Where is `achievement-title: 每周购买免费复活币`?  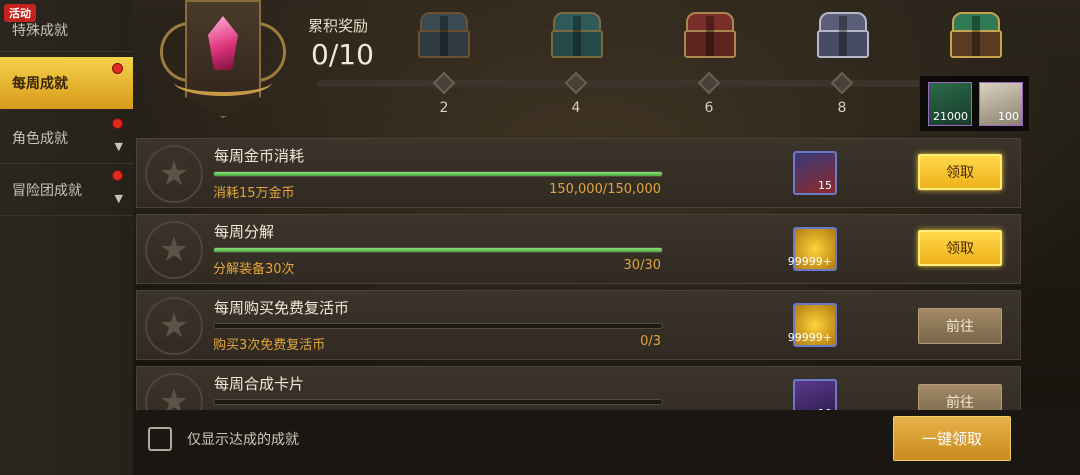
achievement-title: 每周购买免费复活币 is located at coordinates (282, 308).